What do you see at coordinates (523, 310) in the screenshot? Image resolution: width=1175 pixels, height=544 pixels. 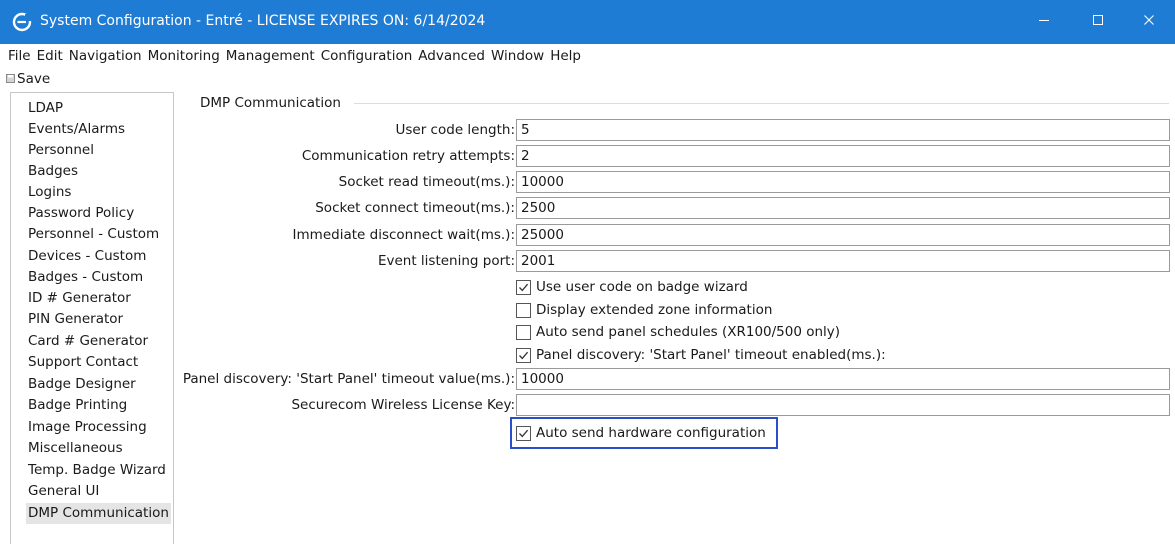 I see `extended-zone-checkbox` at bounding box center [523, 310].